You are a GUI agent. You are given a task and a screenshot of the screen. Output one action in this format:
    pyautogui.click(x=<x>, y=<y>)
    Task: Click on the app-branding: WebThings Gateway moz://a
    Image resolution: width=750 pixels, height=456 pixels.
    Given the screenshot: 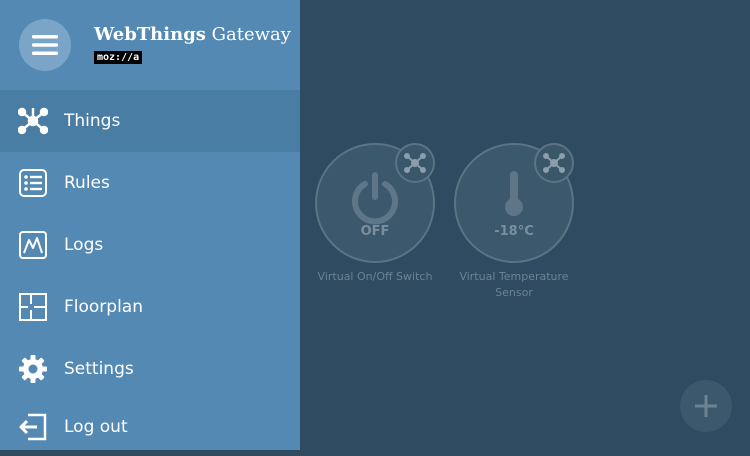 What is the action you would take?
    pyautogui.click(x=192, y=44)
    